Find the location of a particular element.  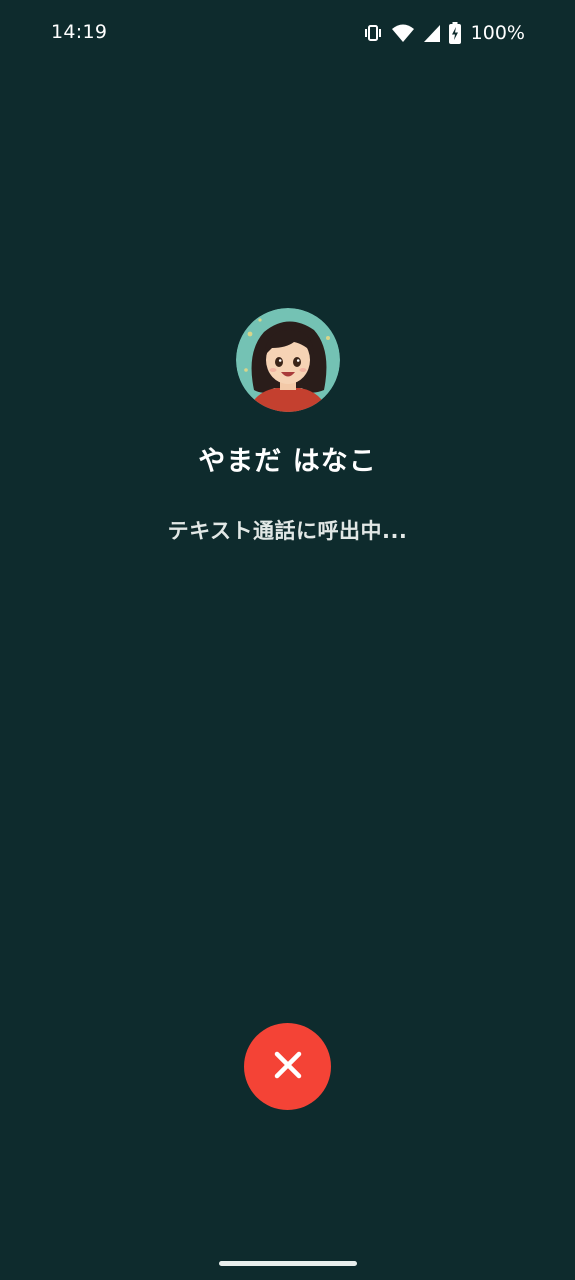

end-call-button is located at coordinates (287, 1066).